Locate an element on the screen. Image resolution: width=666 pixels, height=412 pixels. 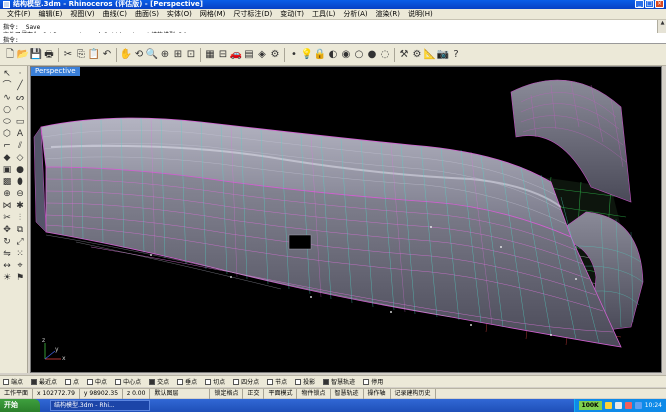
surface-icon: ◆ is located at coordinates (7, 158).